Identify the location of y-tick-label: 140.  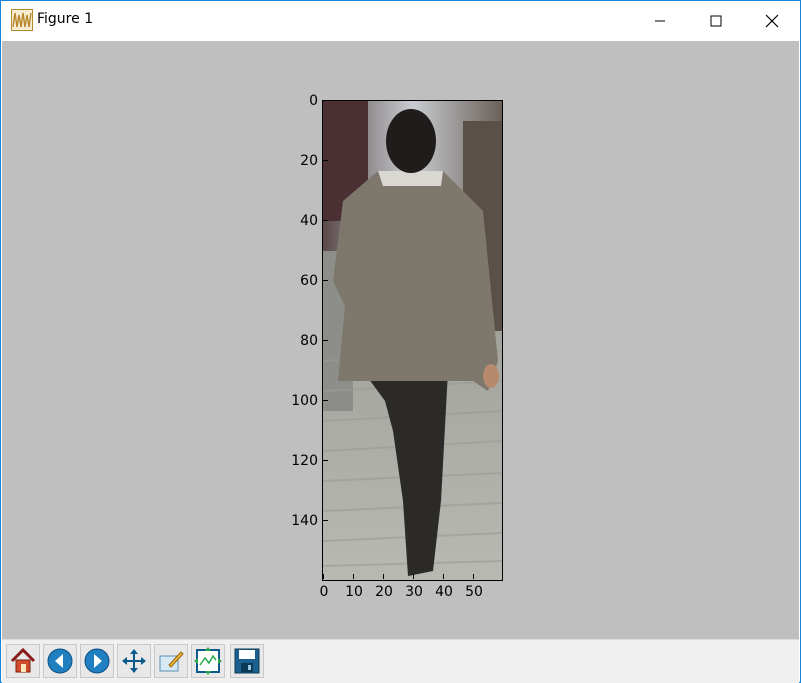
(304, 521).